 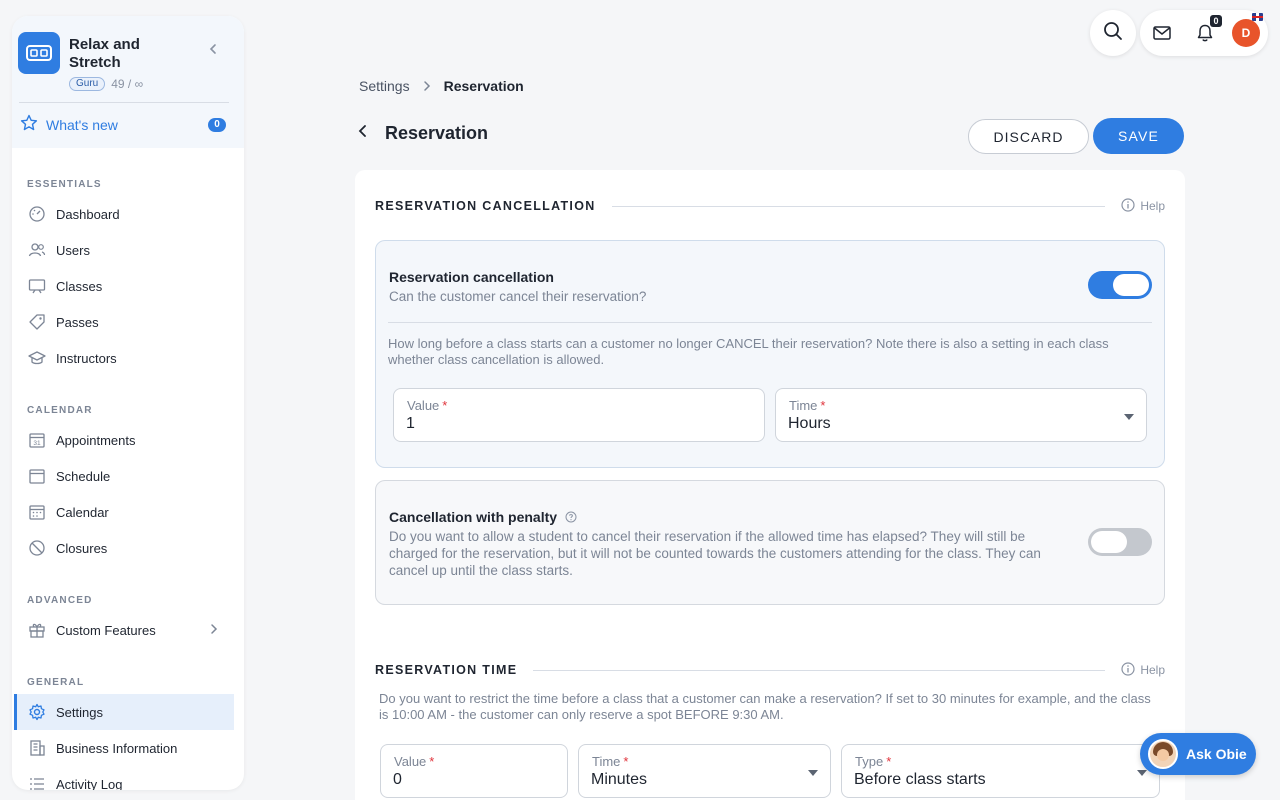 I want to click on star-icon, so click(x=29, y=125).